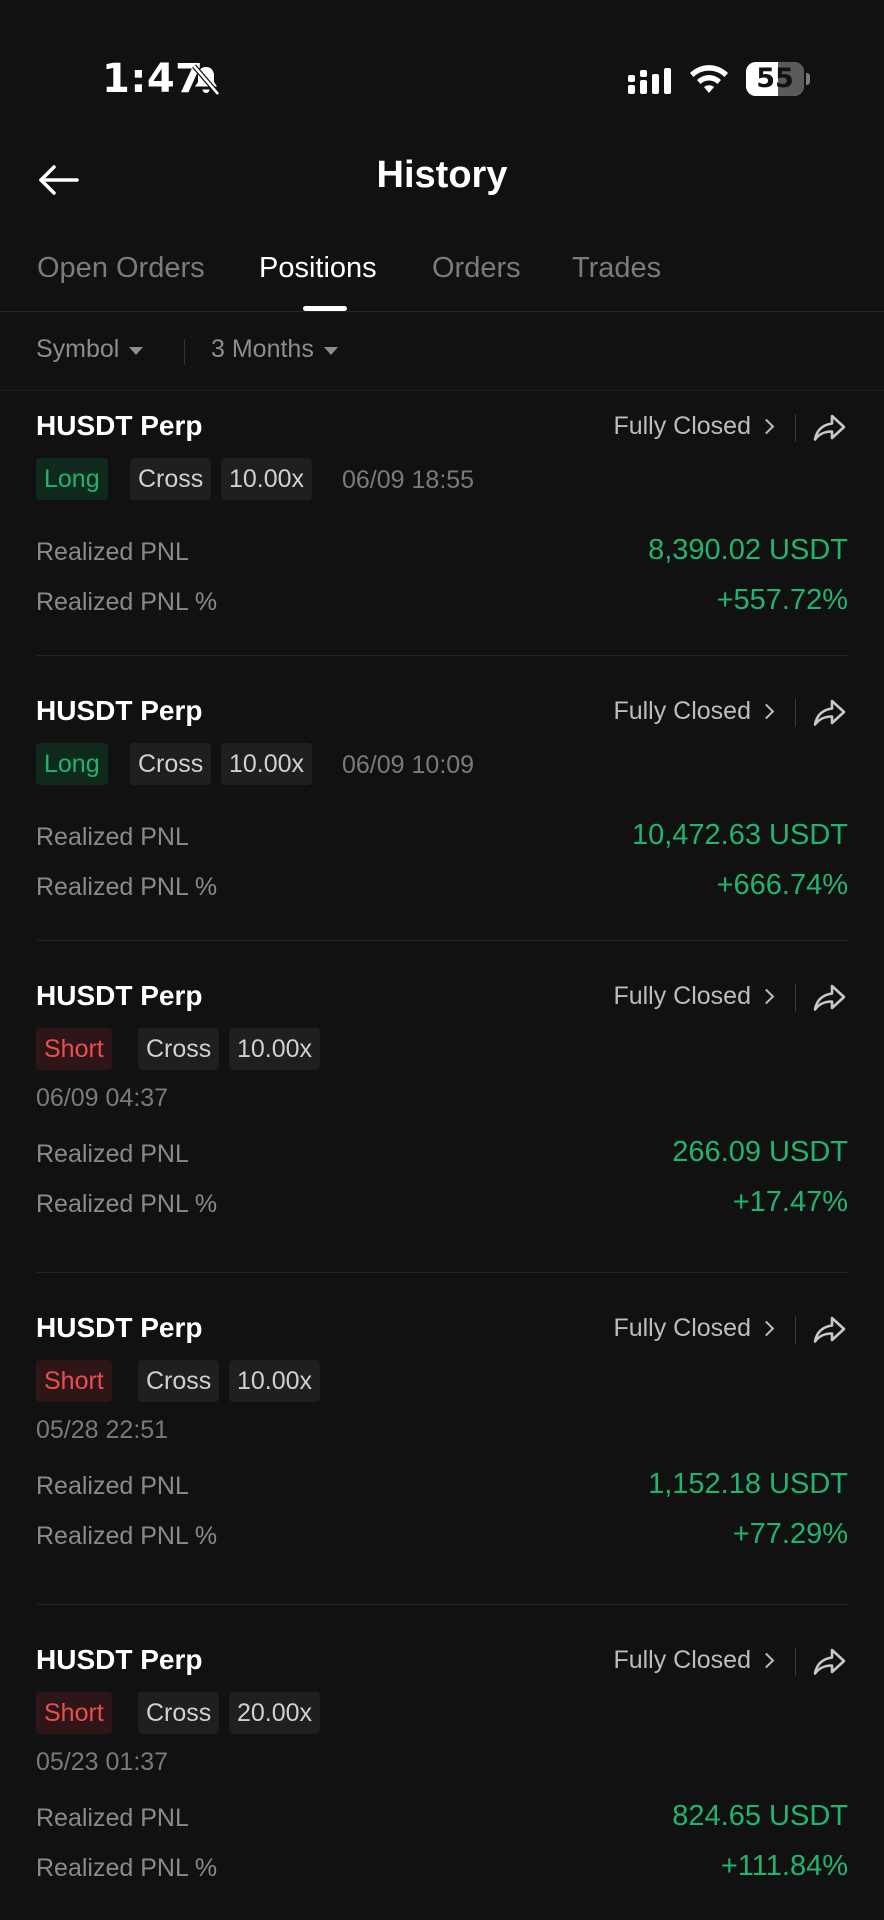 This screenshot has width=884, height=1920. I want to click on position-time: 06/09 10:09, so click(408, 765).